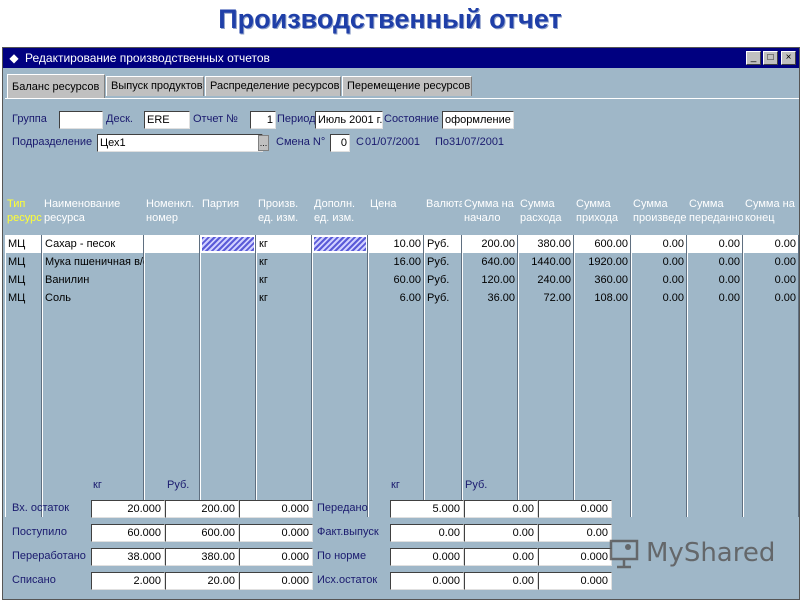 This screenshot has width=800, height=600. Describe the element at coordinates (228, 215) in the screenshot. I see `column-header-batch: Партия` at that location.